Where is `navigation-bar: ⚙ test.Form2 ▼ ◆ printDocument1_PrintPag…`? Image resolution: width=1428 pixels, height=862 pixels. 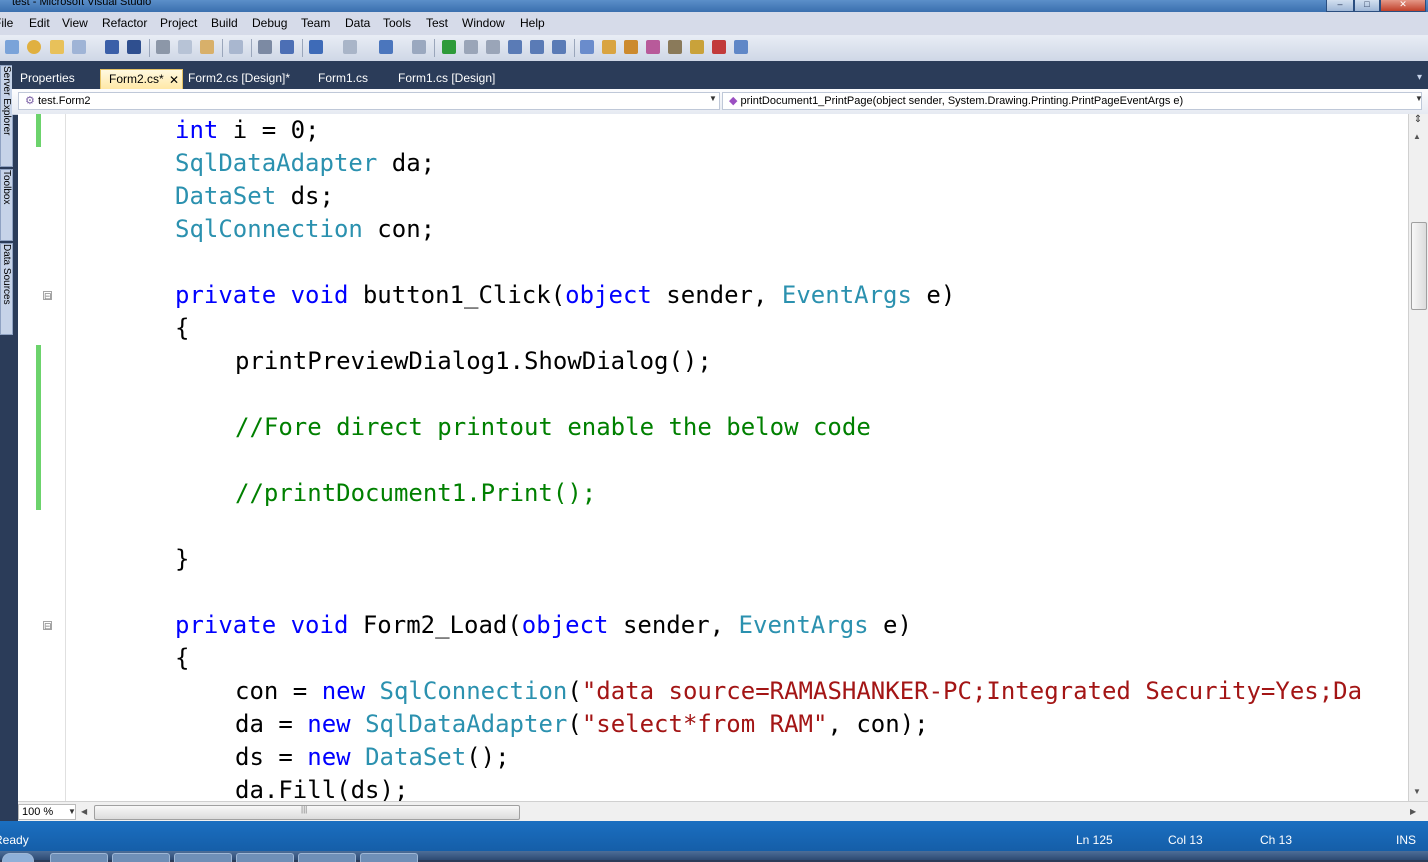
navigation-bar: ⚙ test.Form2 ▼ ◆ printDocument1_PrintPag… is located at coordinates (720, 102).